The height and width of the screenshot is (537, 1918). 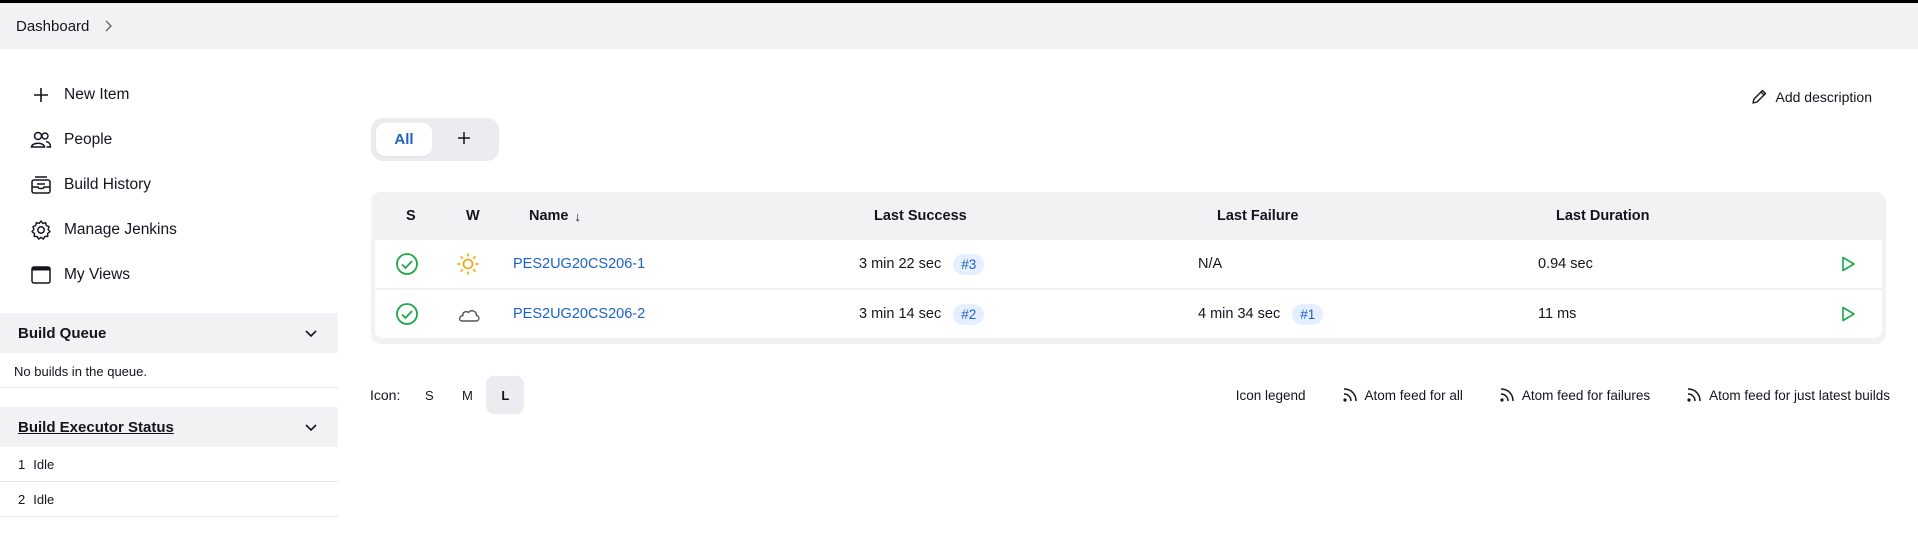 What do you see at coordinates (900, 314) in the screenshot?
I see `last-success-time: 3 min 14 sec` at bounding box center [900, 314].